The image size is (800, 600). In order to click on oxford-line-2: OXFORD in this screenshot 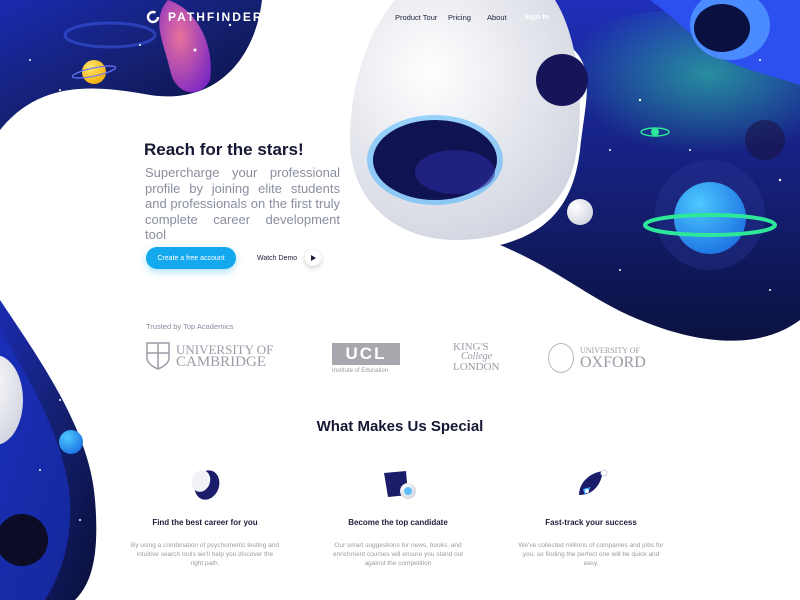, I will do `click(613, 362)`.